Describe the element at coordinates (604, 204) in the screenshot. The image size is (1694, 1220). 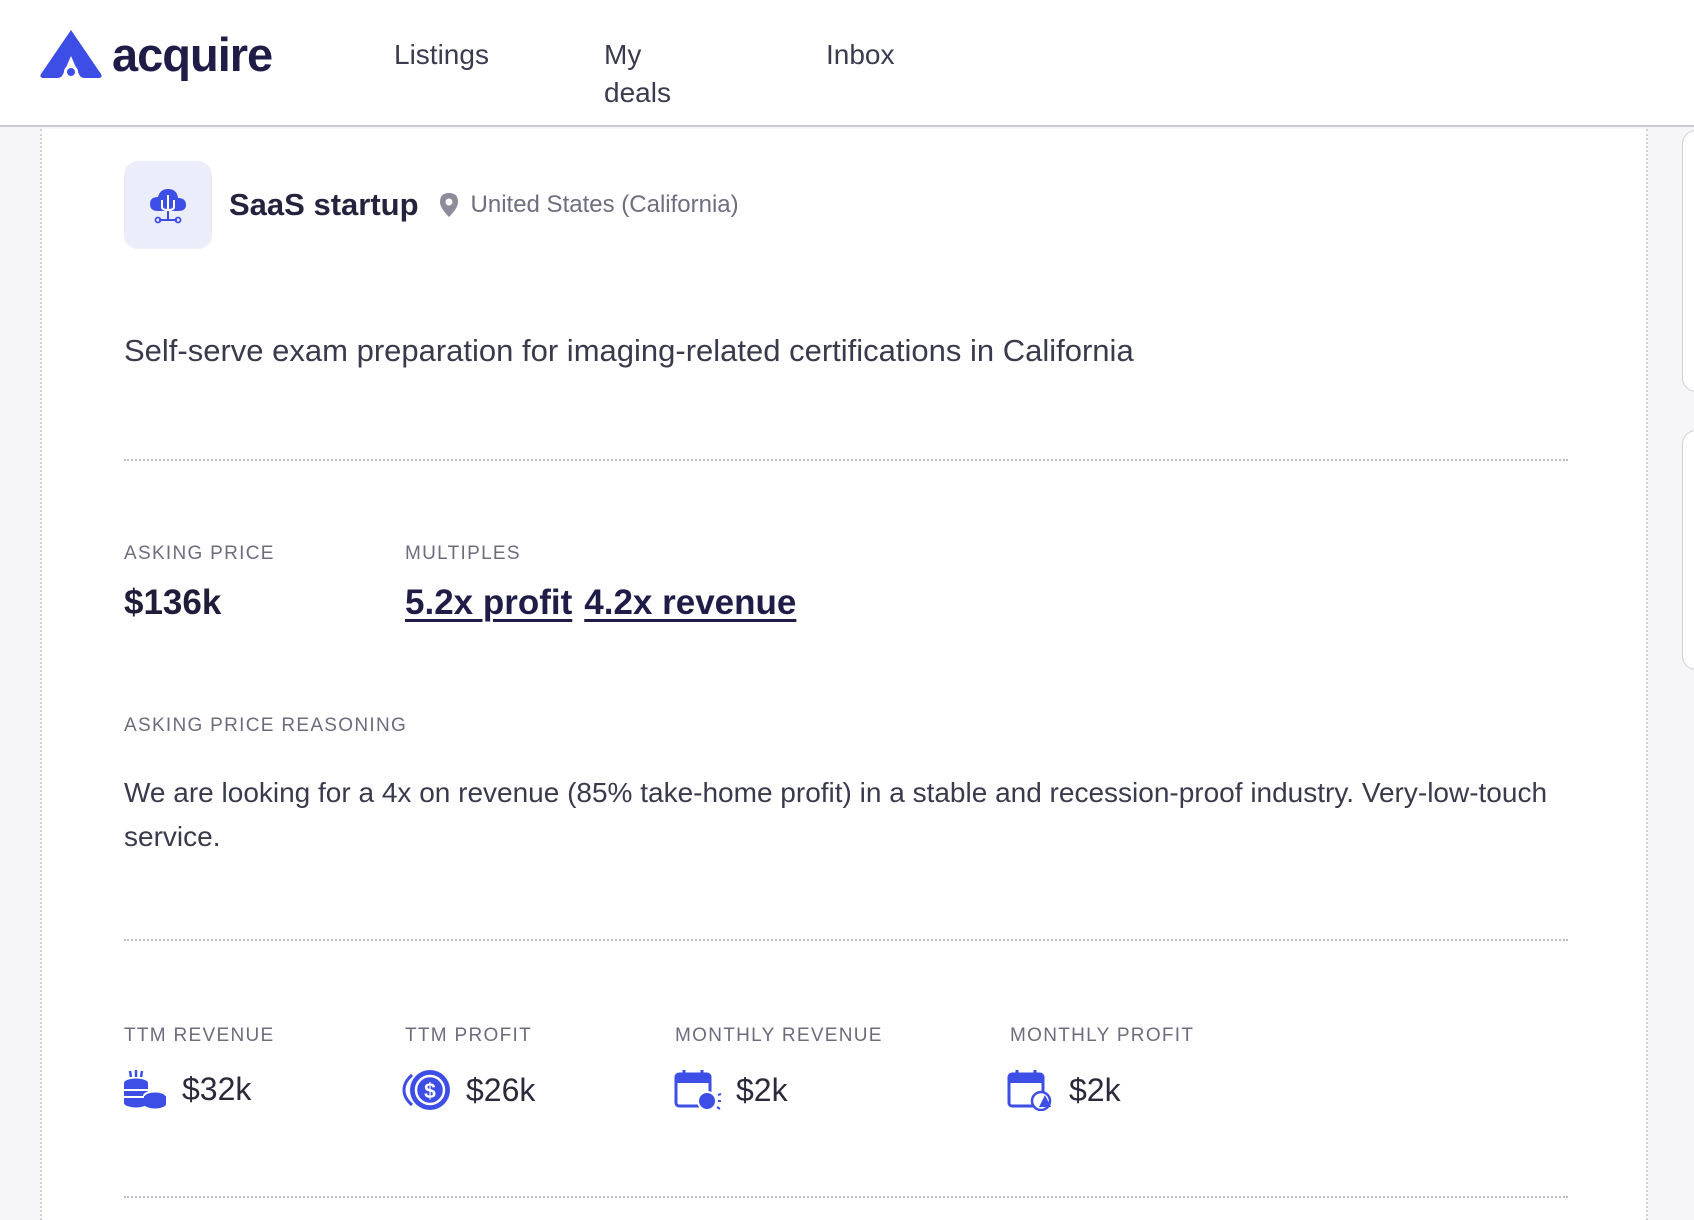
I see `location-text: United States (California)` at that location.